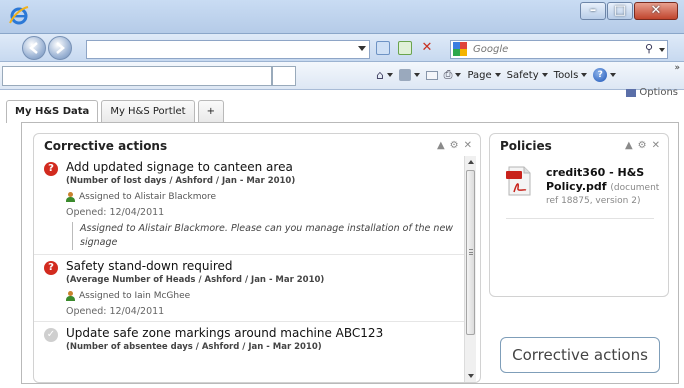  I want to click on pdf-file-icon, so click(518, 181).